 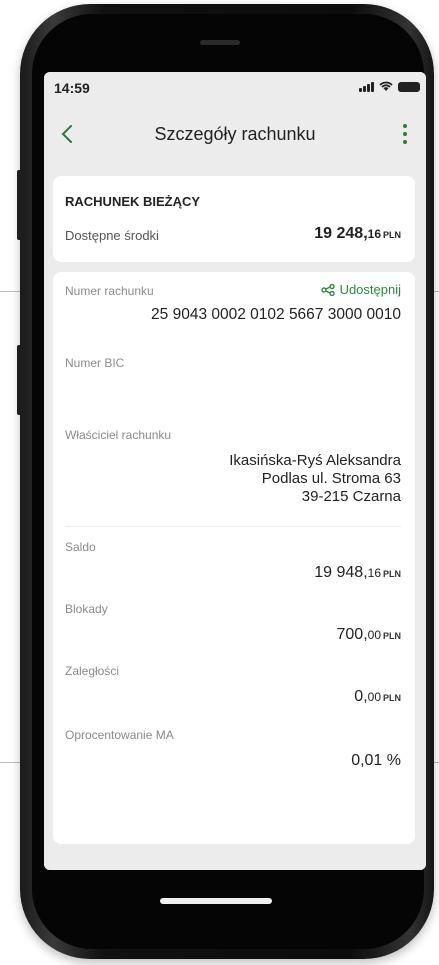 I want to click on available-funds-amount: 19 248,16 PLN, so click(x=357, y=233).